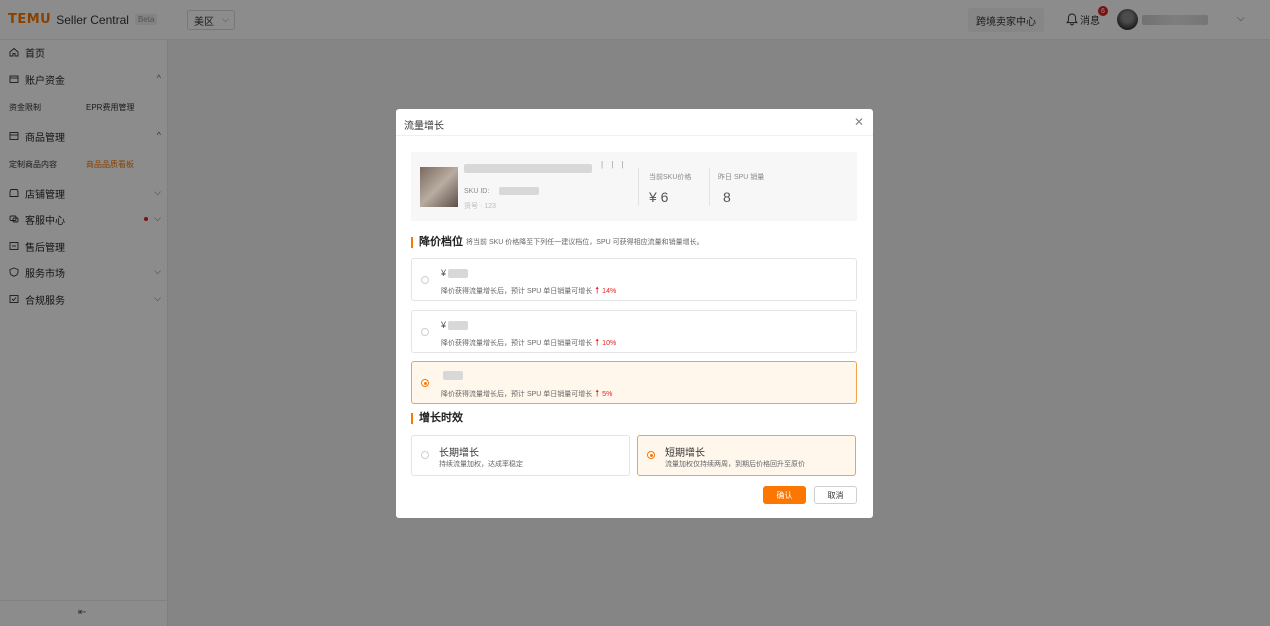 This screenshot has width=1270, height=626. I want to click on price-tier-desc: 将当前 SKU 价格降至下列任一建议档位，SPU 可获得相应流量和销量增长。, so click(585, 242).